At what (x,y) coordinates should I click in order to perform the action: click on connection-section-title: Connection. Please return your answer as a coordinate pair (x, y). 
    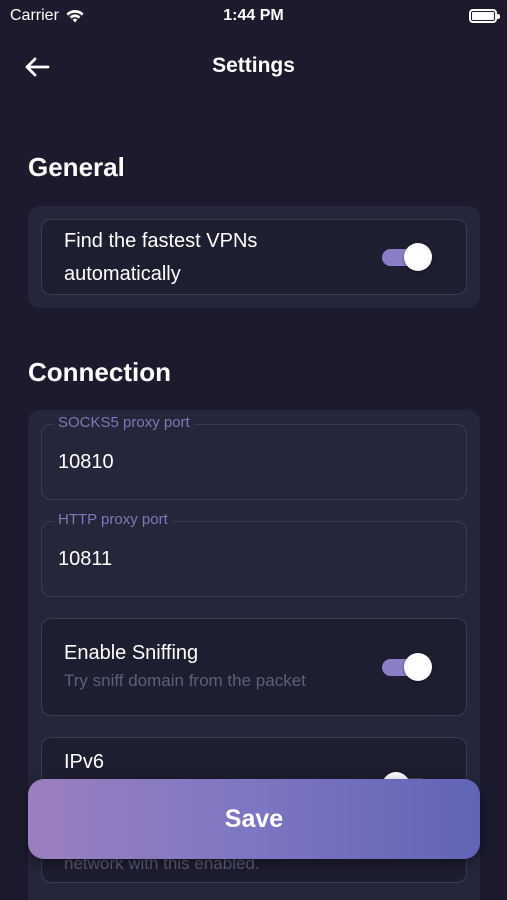
    Looking at the image, I should click on (99, 372).